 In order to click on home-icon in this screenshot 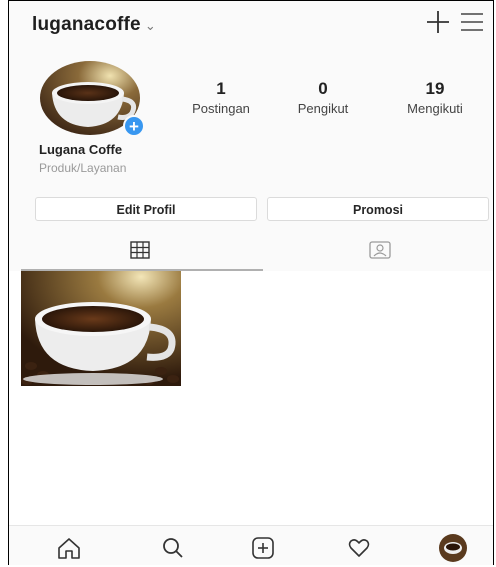, I will do `click(69, 548)`.